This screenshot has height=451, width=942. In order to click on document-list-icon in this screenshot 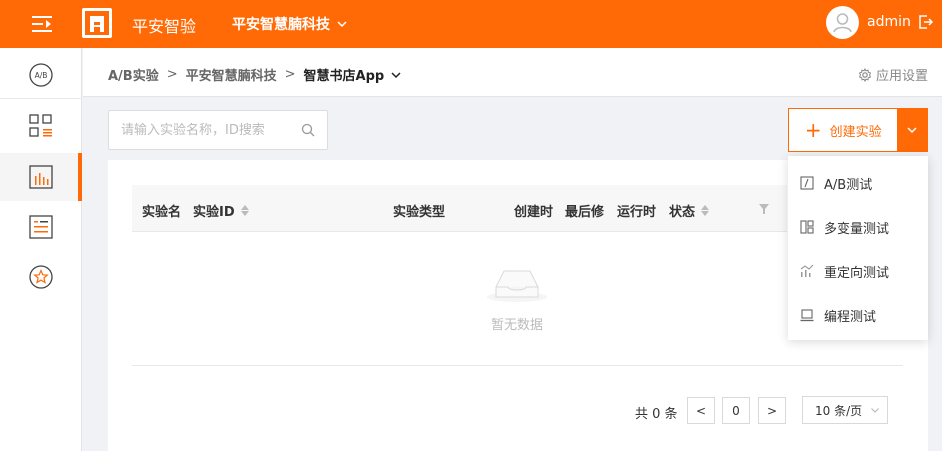, I will do `click(41, 227)`.